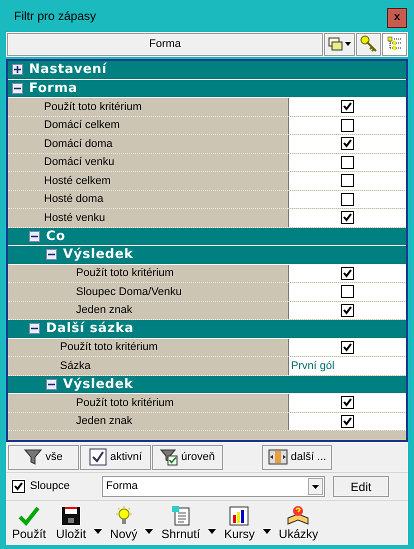  Describe the element at coordinates (17, 70) in the screenshot. I see `expand-icon` at that location.